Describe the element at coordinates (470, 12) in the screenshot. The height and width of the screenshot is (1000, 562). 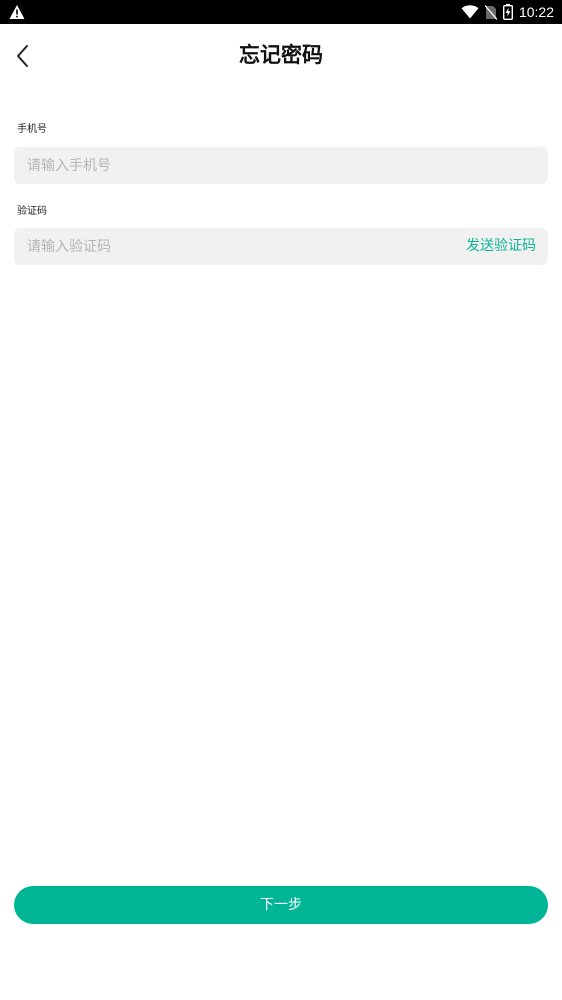
I see `wifi-icon` at that location.